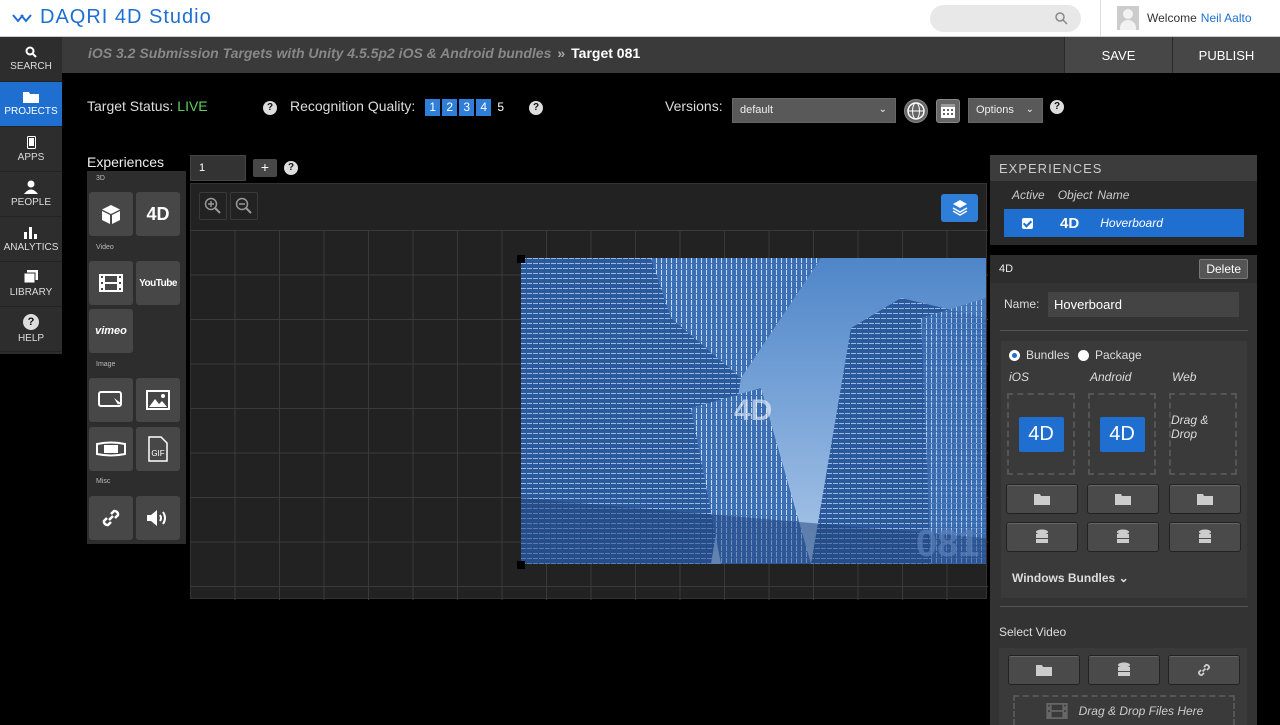  Describe the element at coordinates (111, 518) in the screenshot. I see `tool-link` at that location.